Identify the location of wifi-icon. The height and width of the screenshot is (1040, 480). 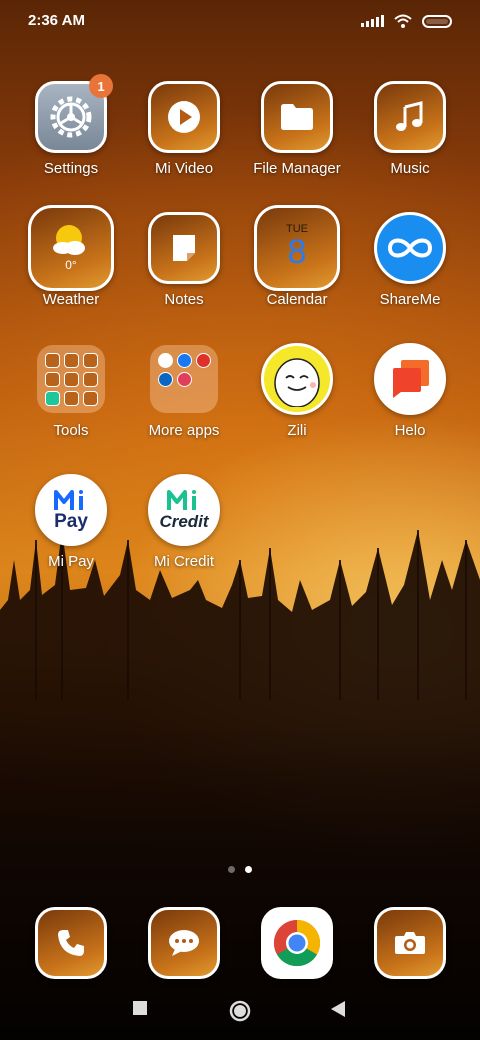
(403, 21).